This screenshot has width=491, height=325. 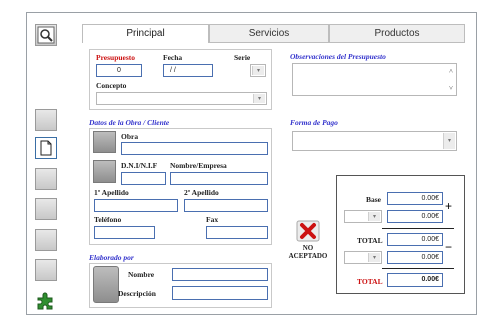 I want to click on retencion-select: ▾, so click(x=363, y=257).